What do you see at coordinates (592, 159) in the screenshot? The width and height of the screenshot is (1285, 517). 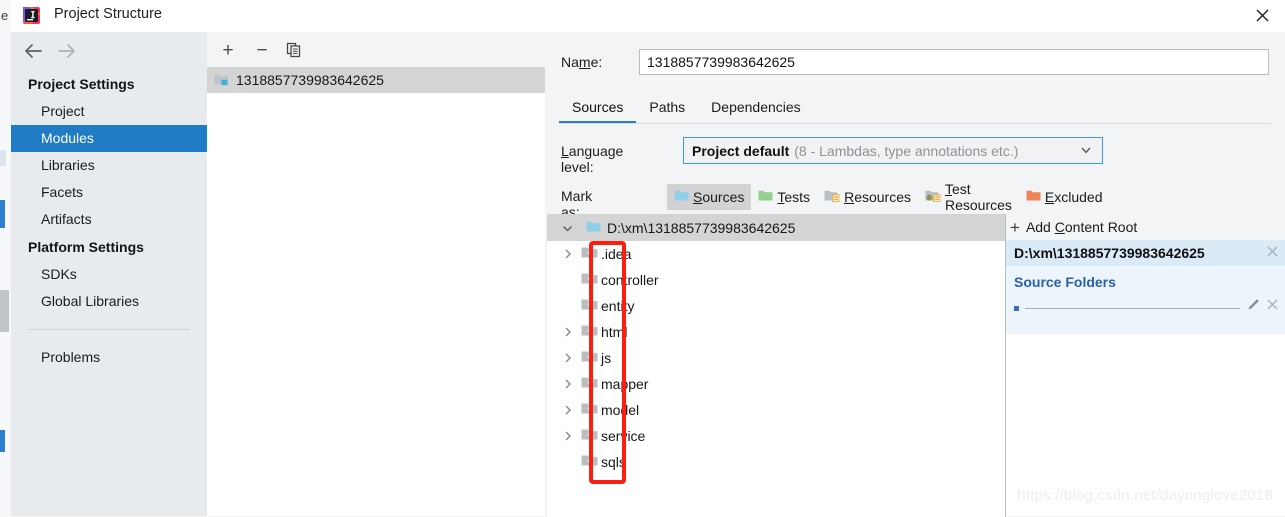 I see `language-level-label: Language level:` at bounding box center [592, 159].